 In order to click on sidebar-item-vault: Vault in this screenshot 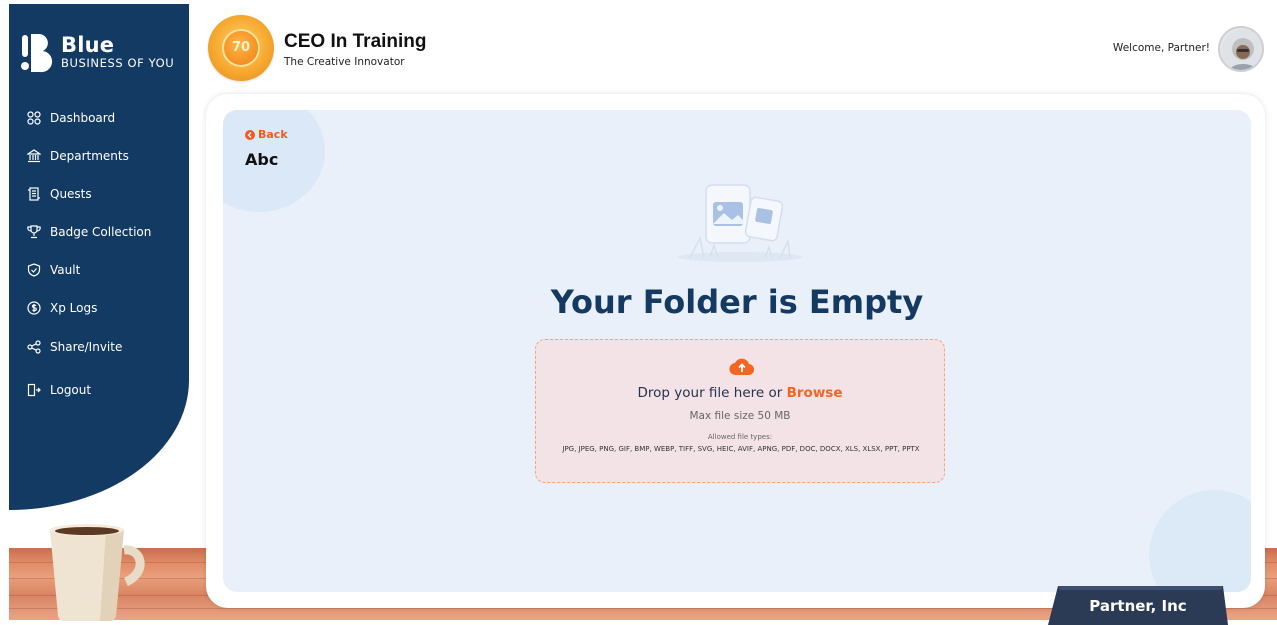, I will do `click(53, 270)`.